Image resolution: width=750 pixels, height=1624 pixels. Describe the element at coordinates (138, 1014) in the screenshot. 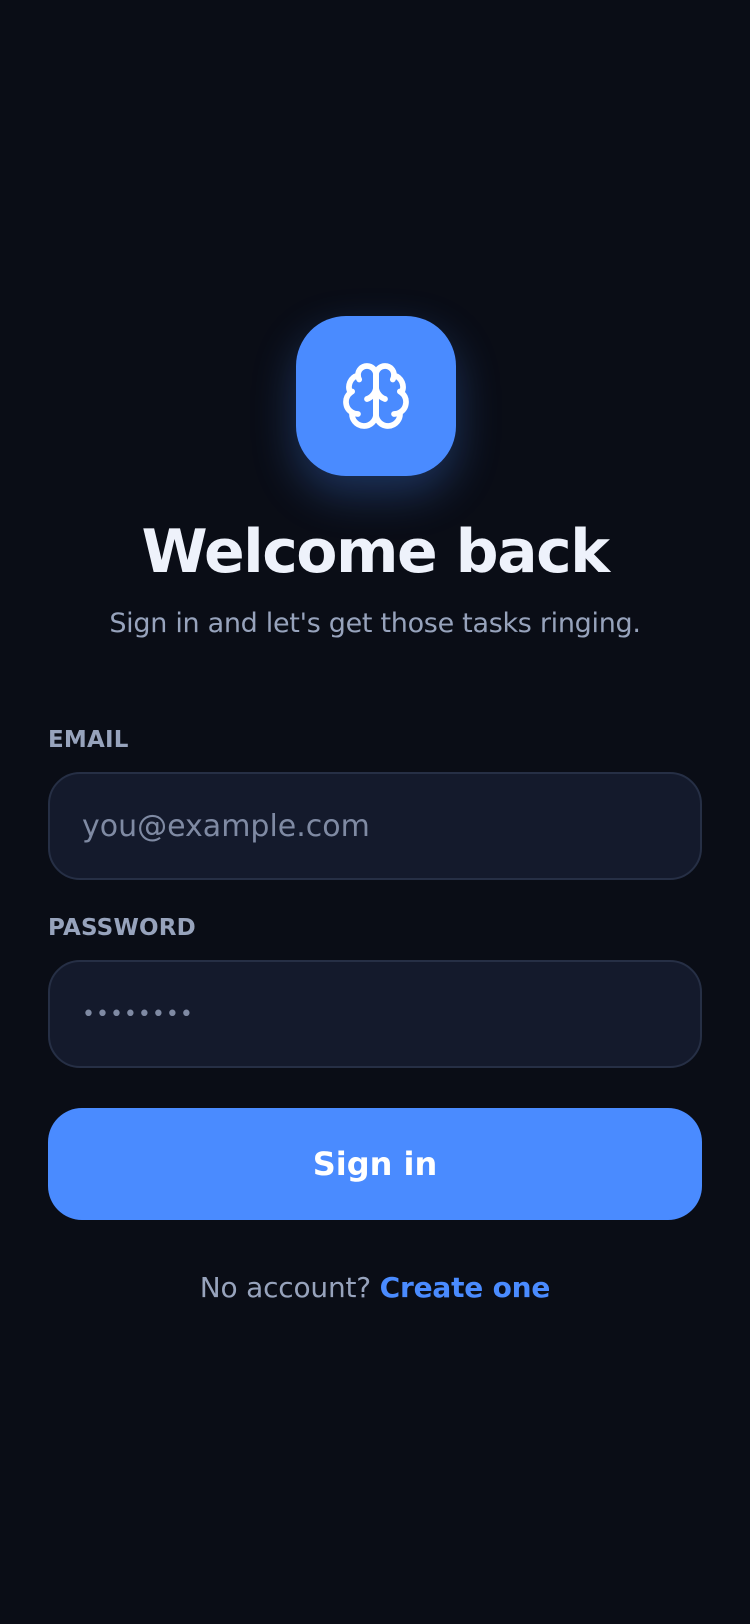

I see `password-masked-value: ••••••••` at that location.